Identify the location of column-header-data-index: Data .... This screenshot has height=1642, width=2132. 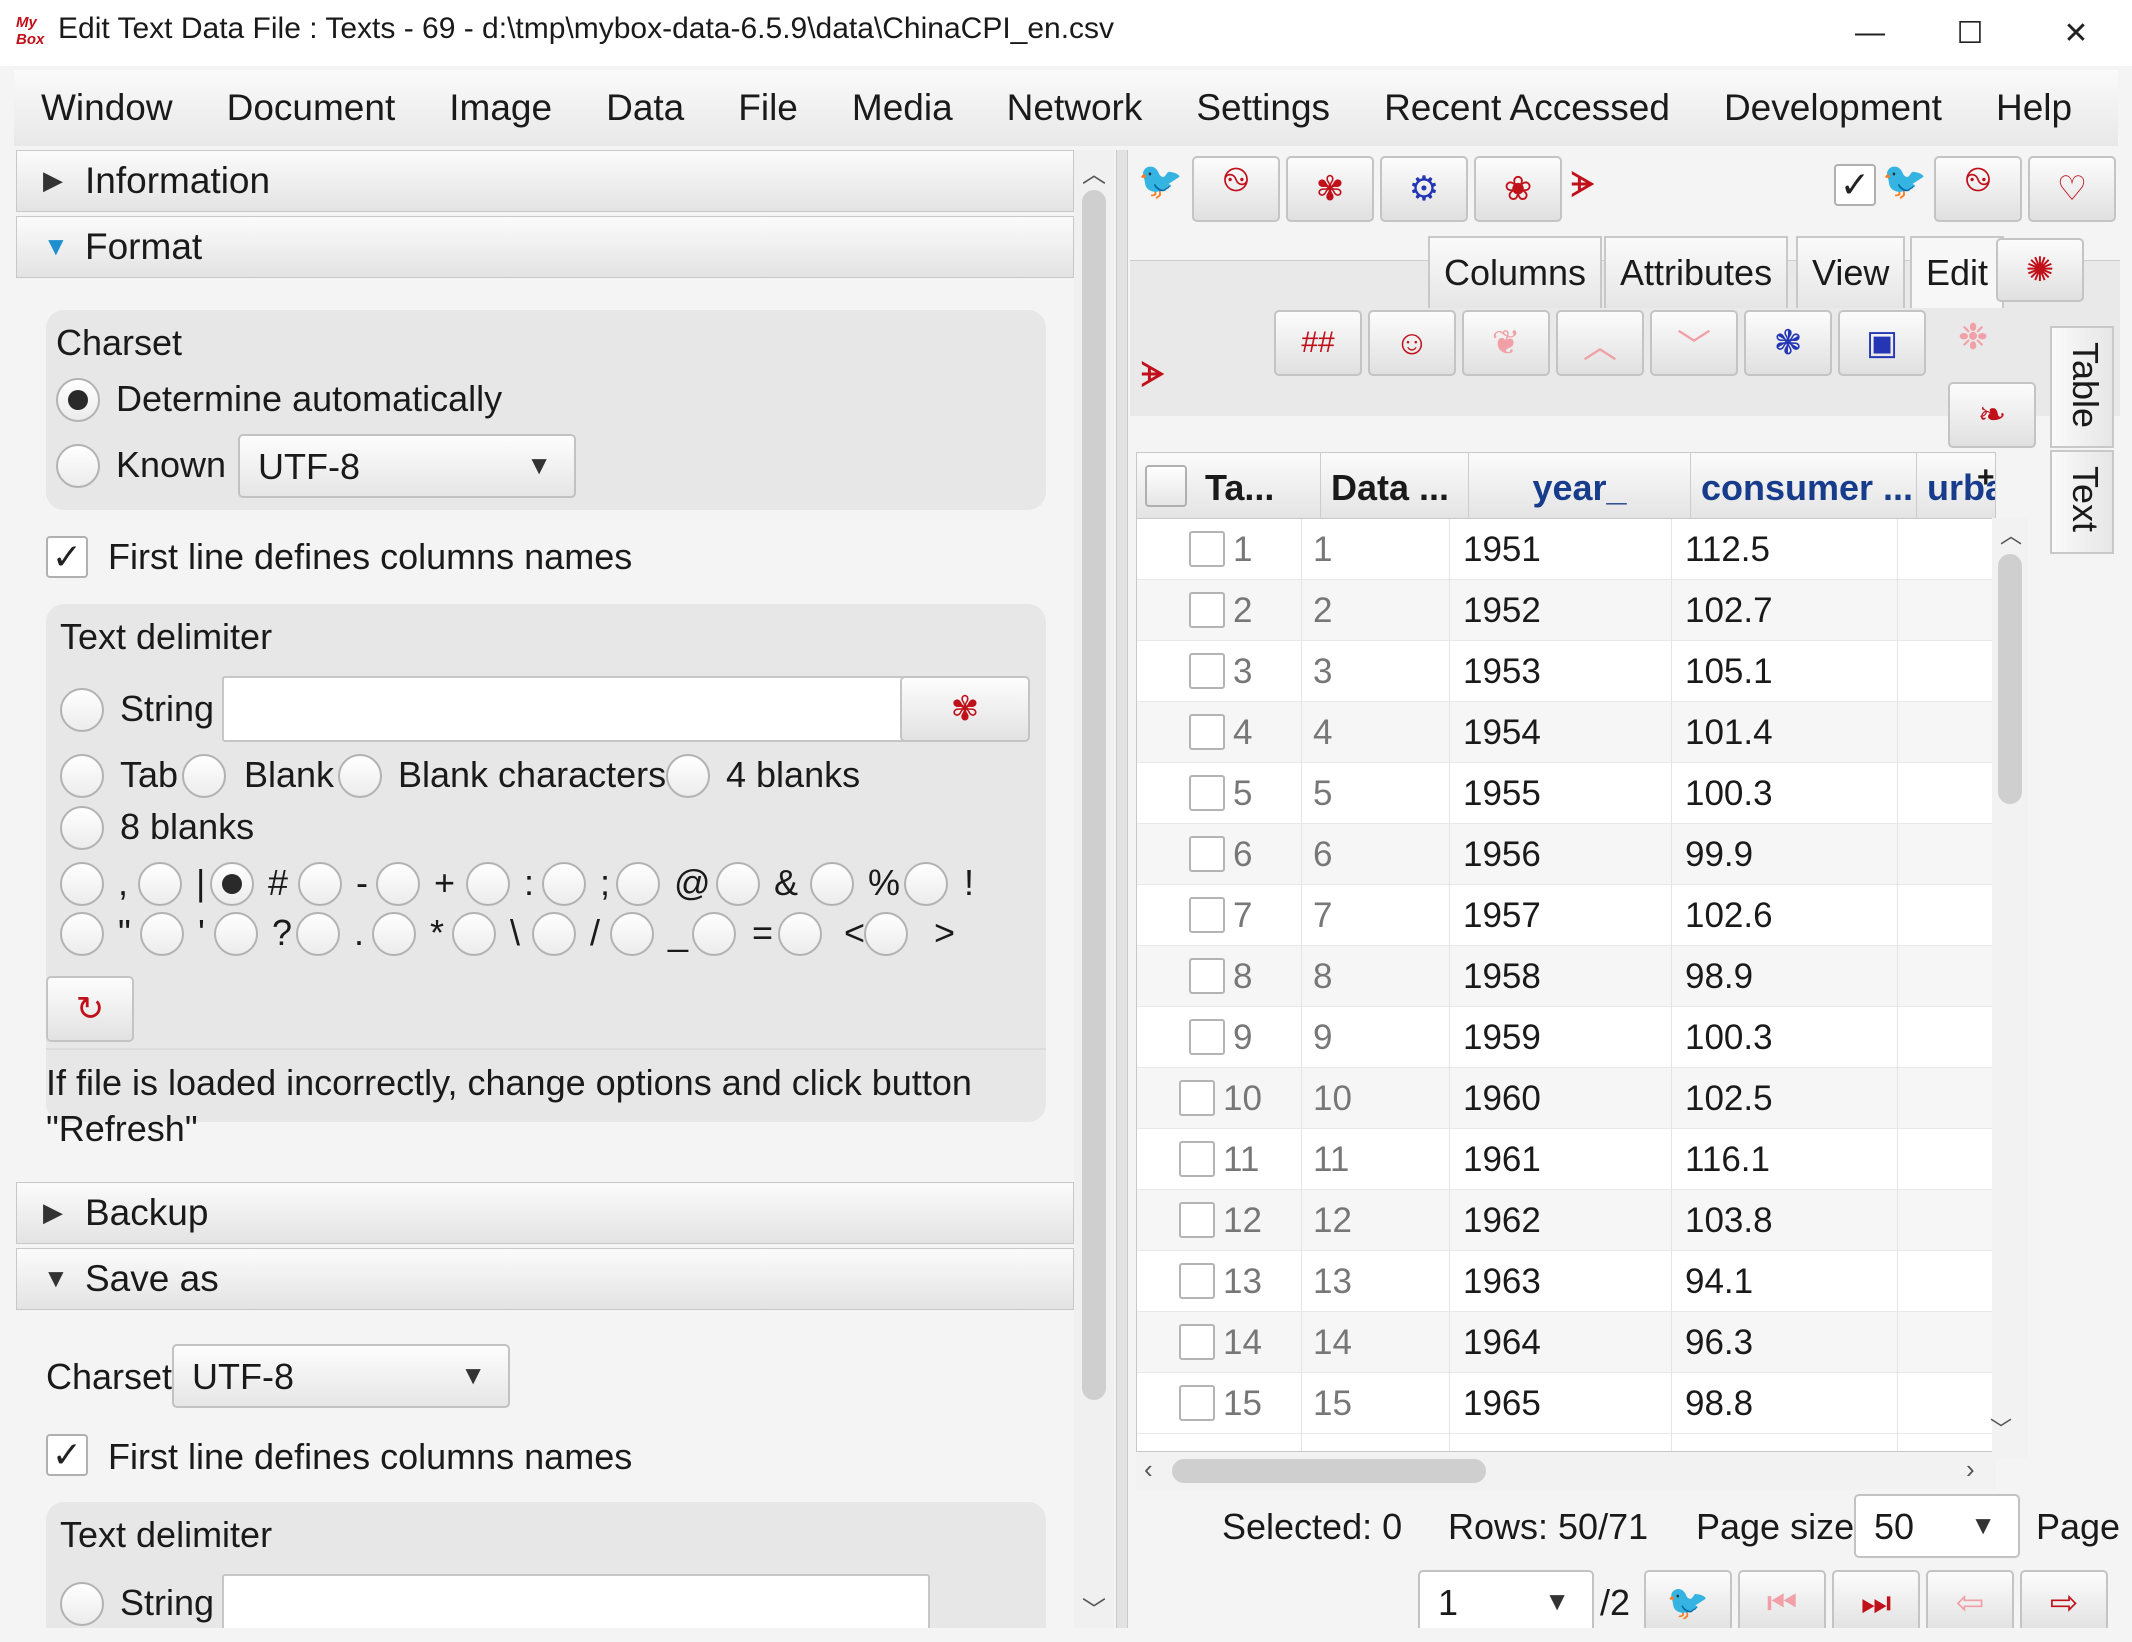
(1395, 486).